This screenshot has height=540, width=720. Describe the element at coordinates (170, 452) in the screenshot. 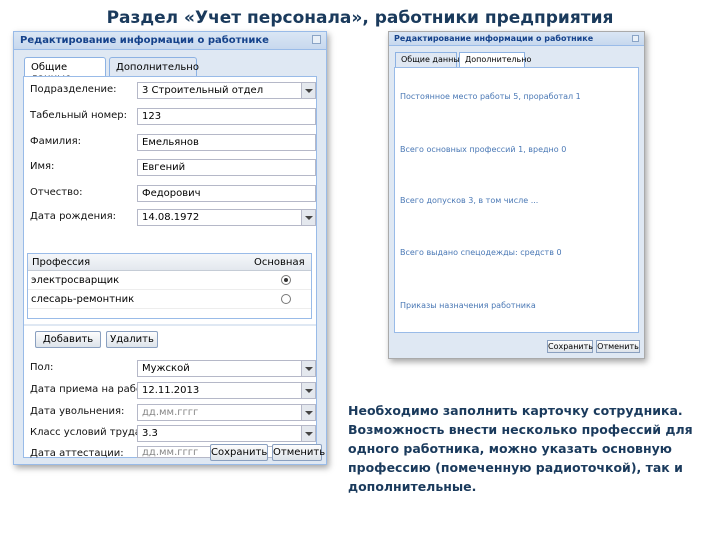

I see `attestation-date-value: дд.мм.гггг` at that location.